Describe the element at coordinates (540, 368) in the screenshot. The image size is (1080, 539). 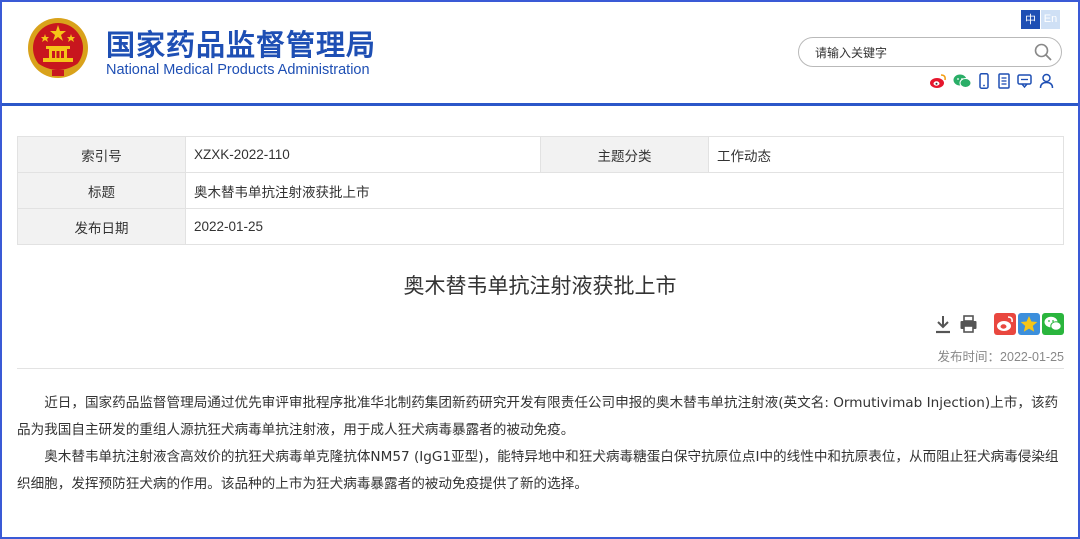
I see `content-divider` at that location.